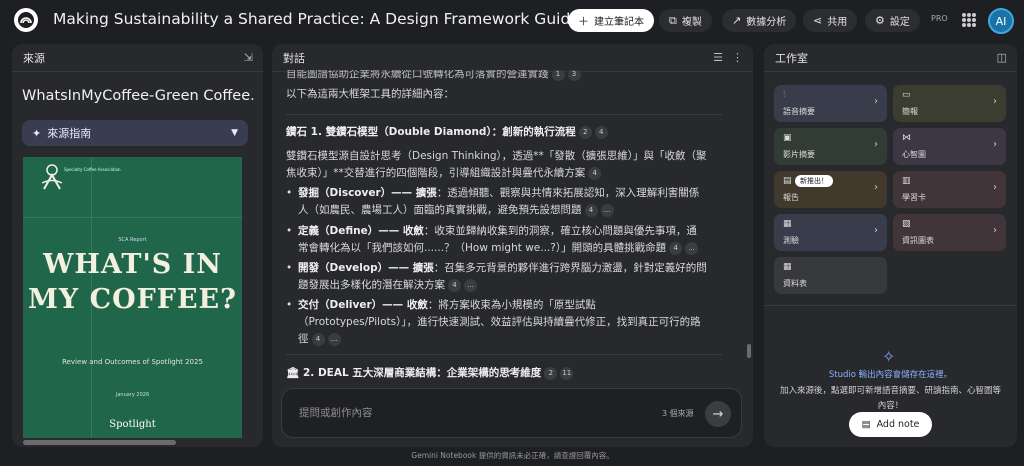  What do you see at coordinates (899, 22) in the screenshot?
I see `settings-label: 設定` at bounding box center [899, 22].